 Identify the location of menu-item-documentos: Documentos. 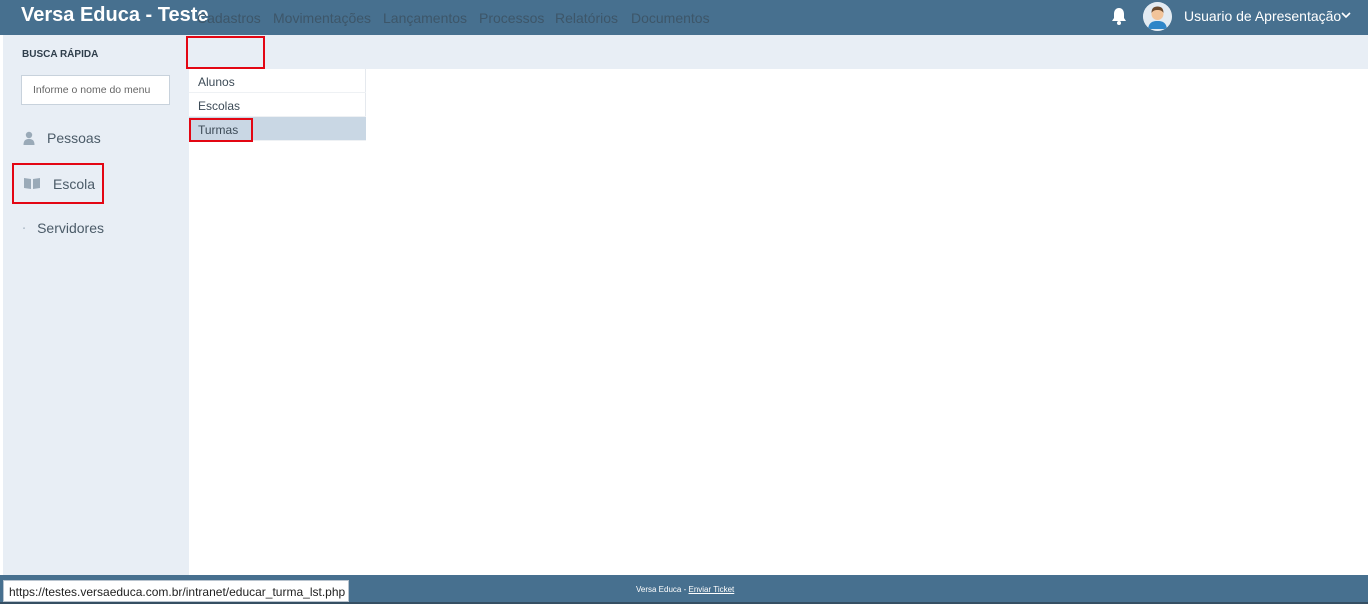
(670, 18).